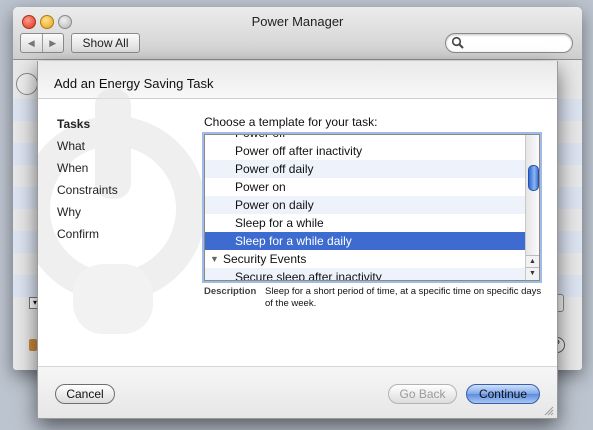 The image size is (593, 430). I want to click on cancel-button: Cancel, so click(85, 394).